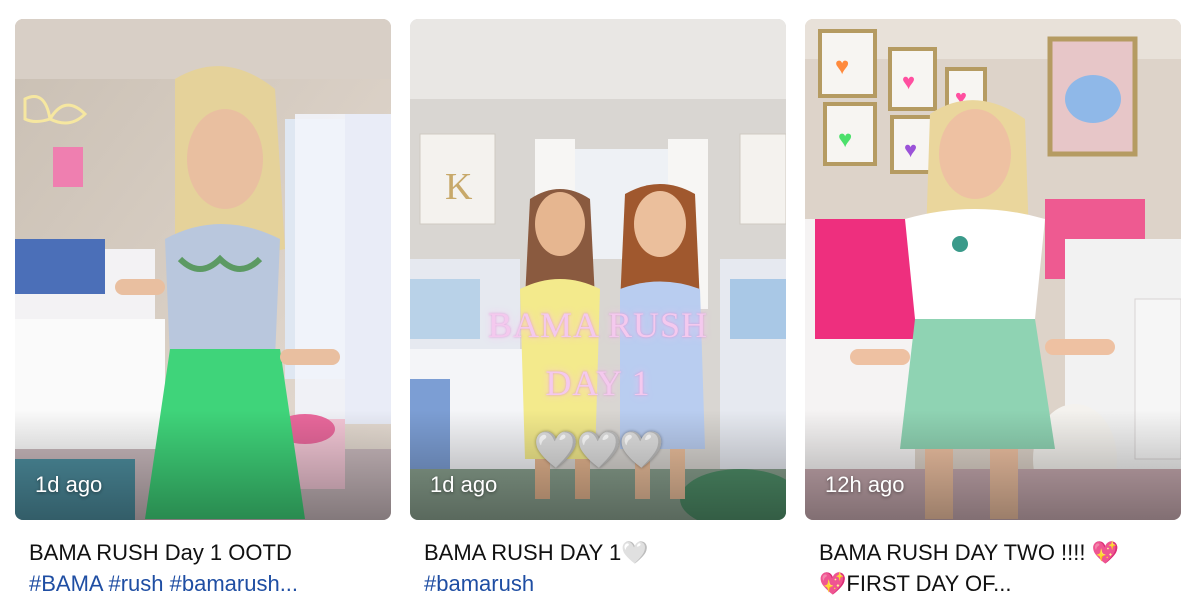 Image resolution: width=1200 pixels, height=600 pixels. I want to click on video-overlay-subtitle: DAY 1, so click(598, 383).